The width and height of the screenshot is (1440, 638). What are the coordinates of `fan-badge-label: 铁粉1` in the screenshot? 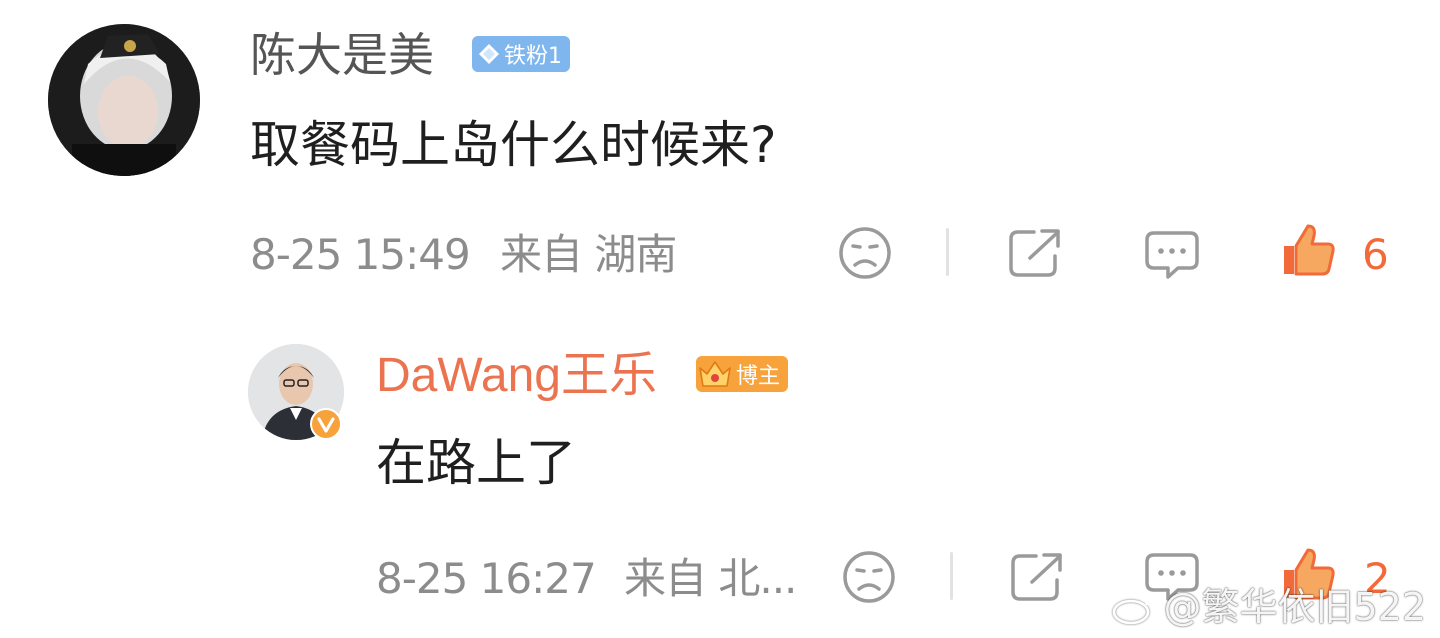 It's located at (533, 56).